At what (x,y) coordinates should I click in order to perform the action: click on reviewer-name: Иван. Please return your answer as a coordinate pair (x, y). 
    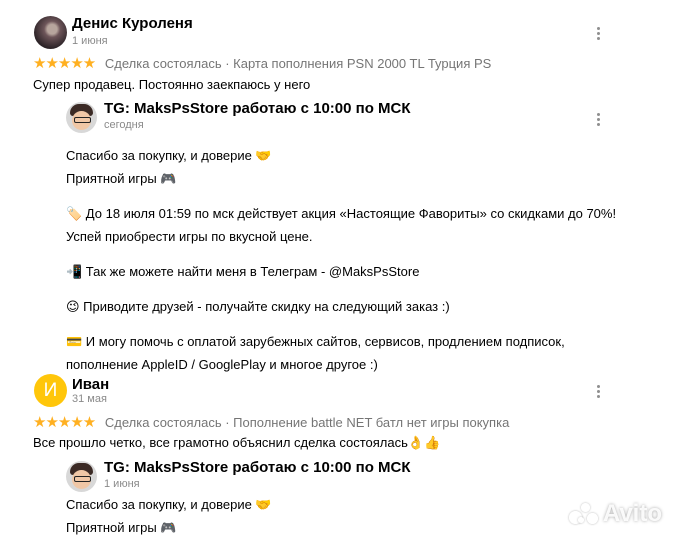
    Looking at the image, I should click on (90, 384).